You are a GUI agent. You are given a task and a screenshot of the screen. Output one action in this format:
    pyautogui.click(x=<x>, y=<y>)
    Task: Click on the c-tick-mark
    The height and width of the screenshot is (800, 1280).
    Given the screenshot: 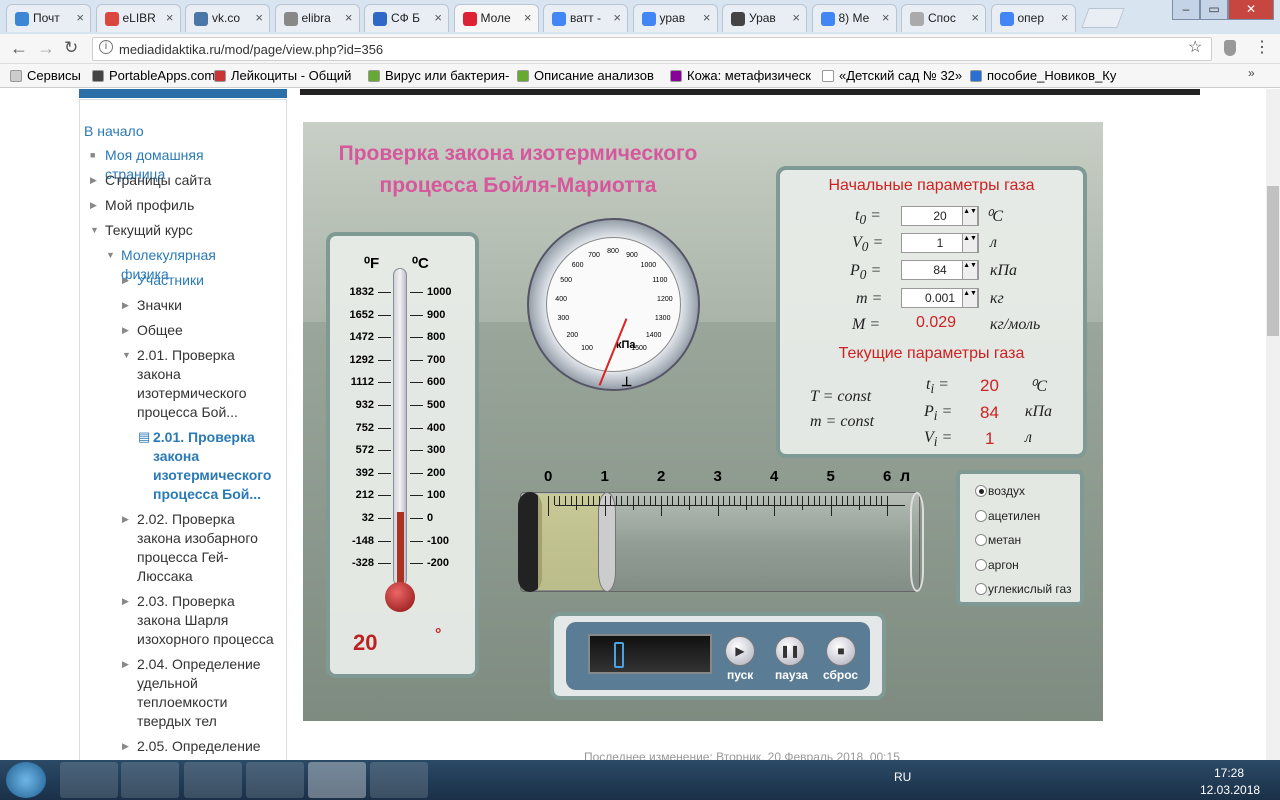 What is the action you would take?
    pyautogui.click(x=416, y=338)
    